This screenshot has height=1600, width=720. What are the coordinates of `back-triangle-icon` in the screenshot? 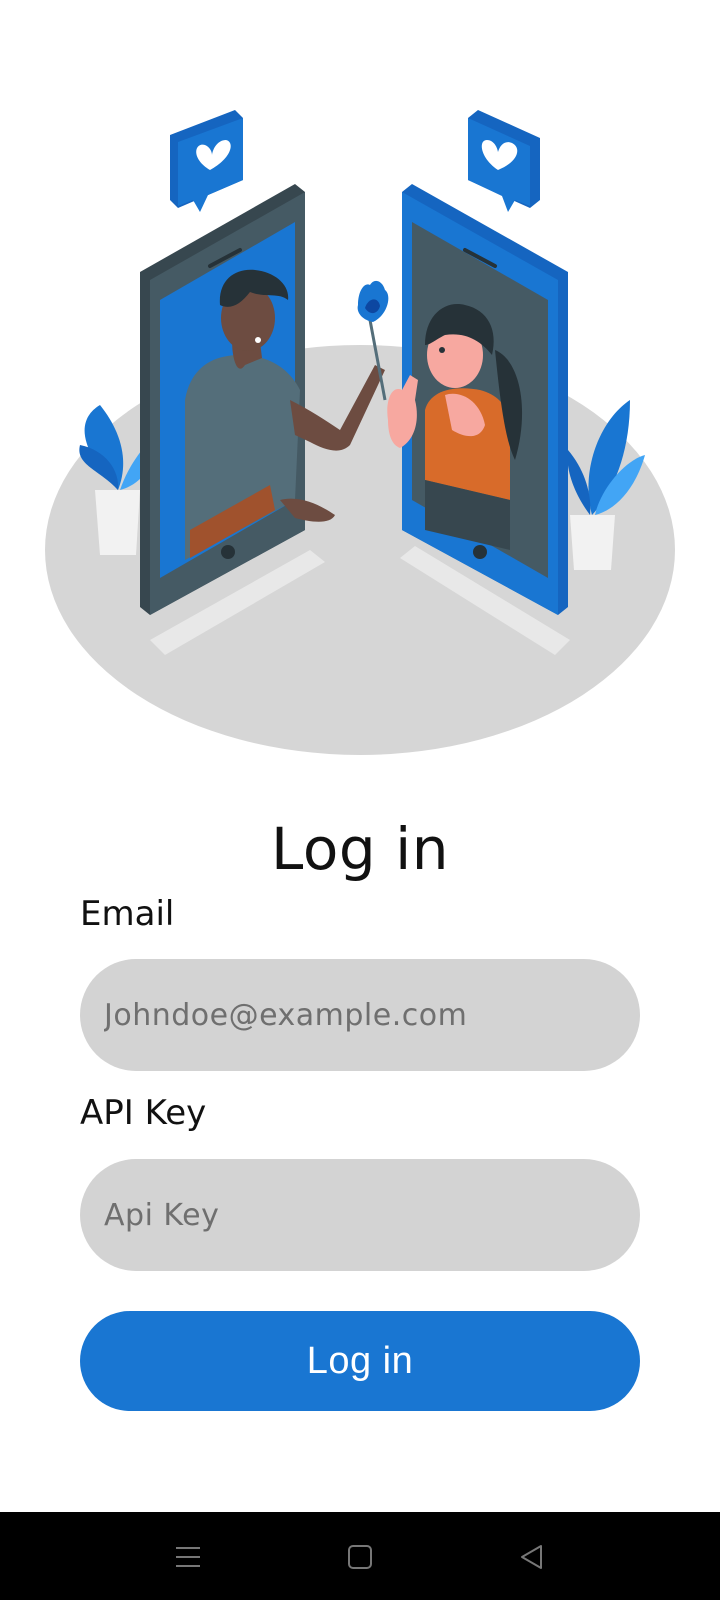 It's located at (532, 1557).